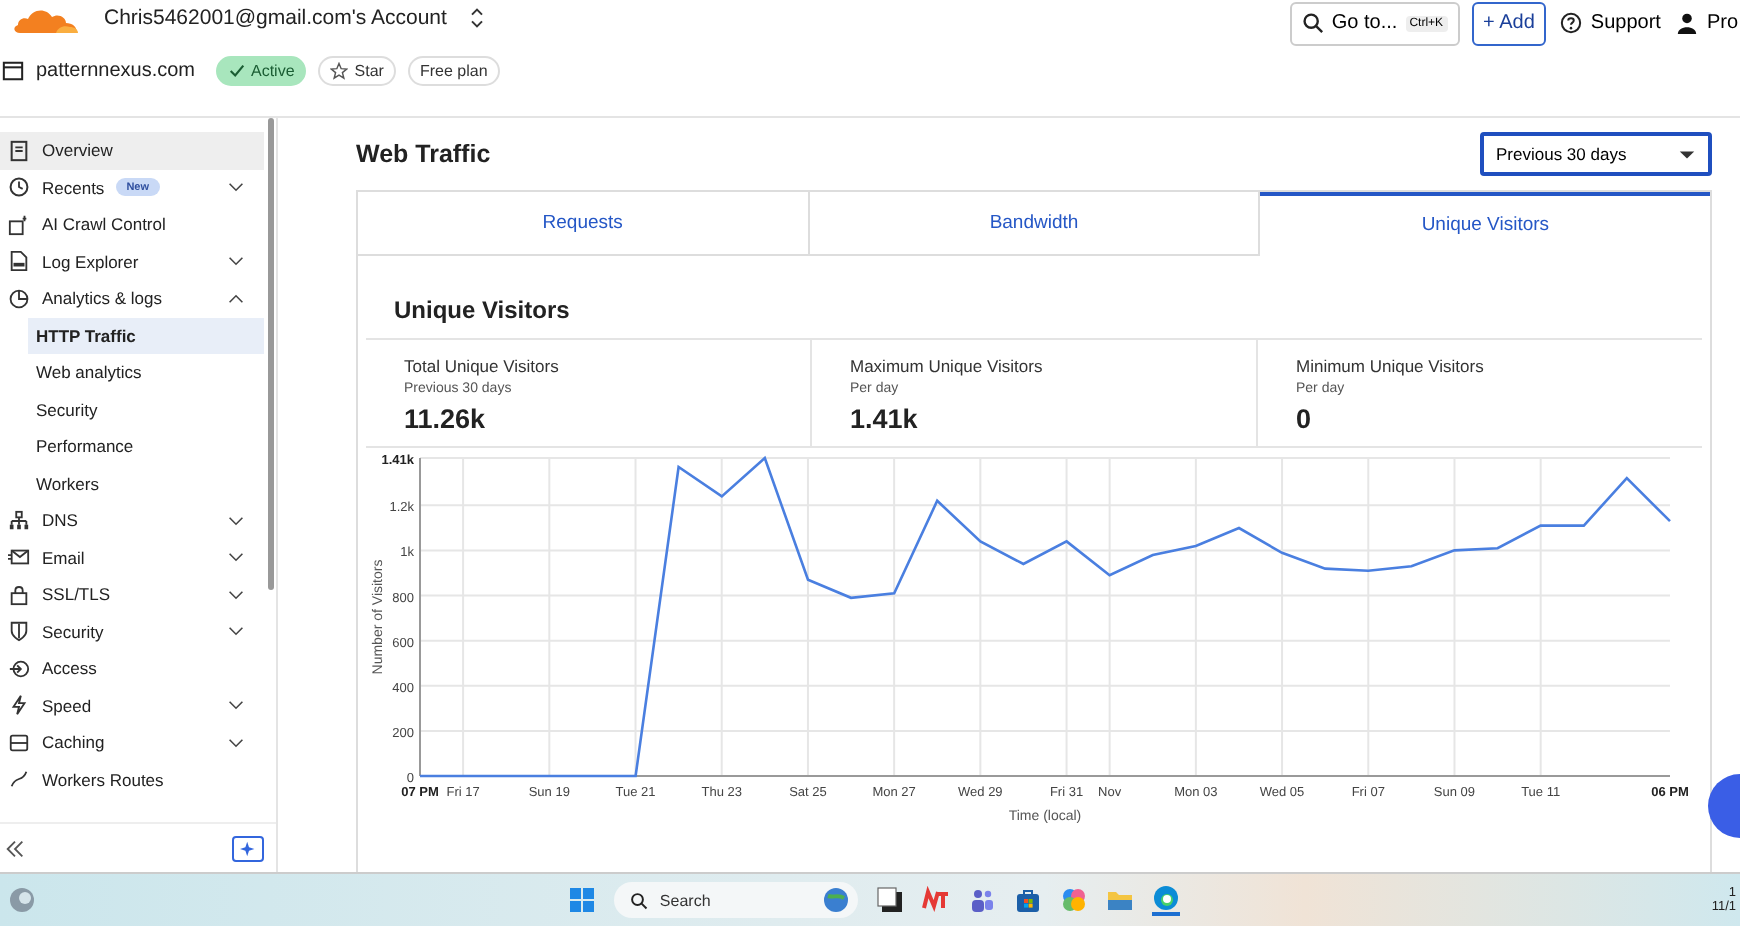  I want to click on window-icon, so click(889, 900).